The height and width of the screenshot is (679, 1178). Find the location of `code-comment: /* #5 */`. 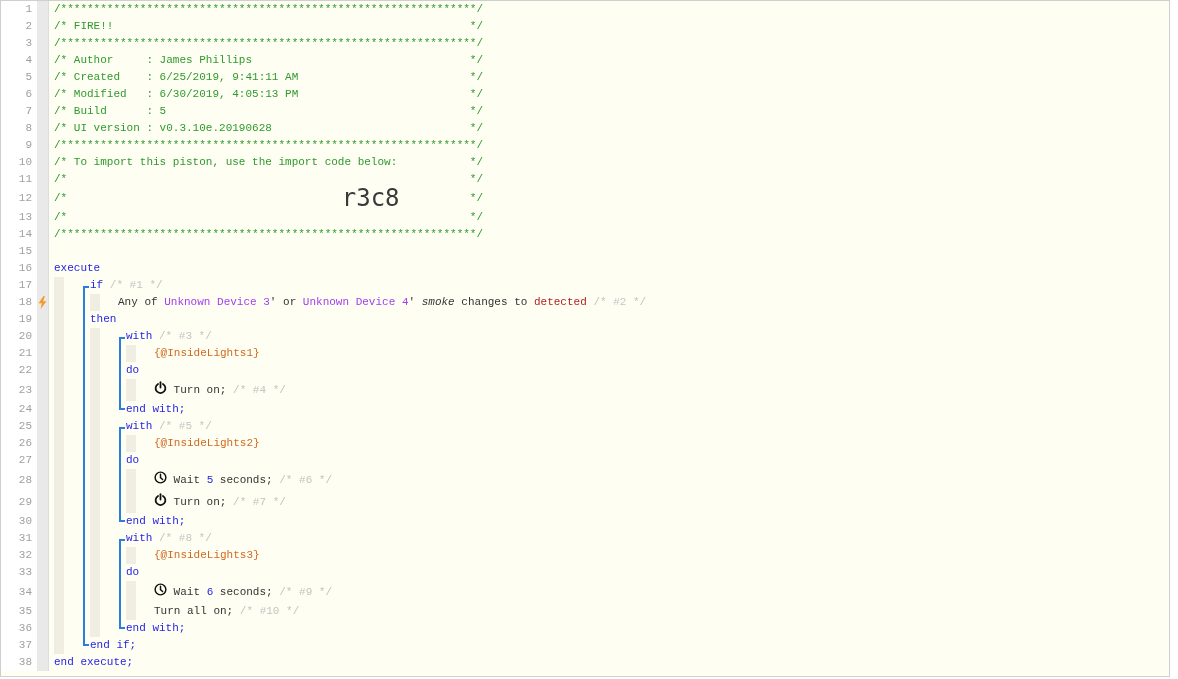

code-comment: /* #5 */ is located at coordinates (185, 426).